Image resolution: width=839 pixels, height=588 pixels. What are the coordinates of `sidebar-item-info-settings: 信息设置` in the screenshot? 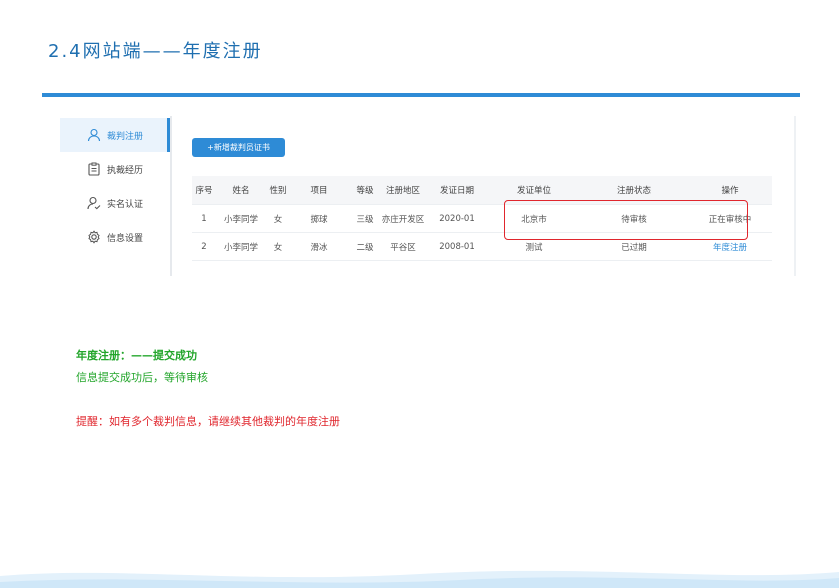 It's located at (115, 237).